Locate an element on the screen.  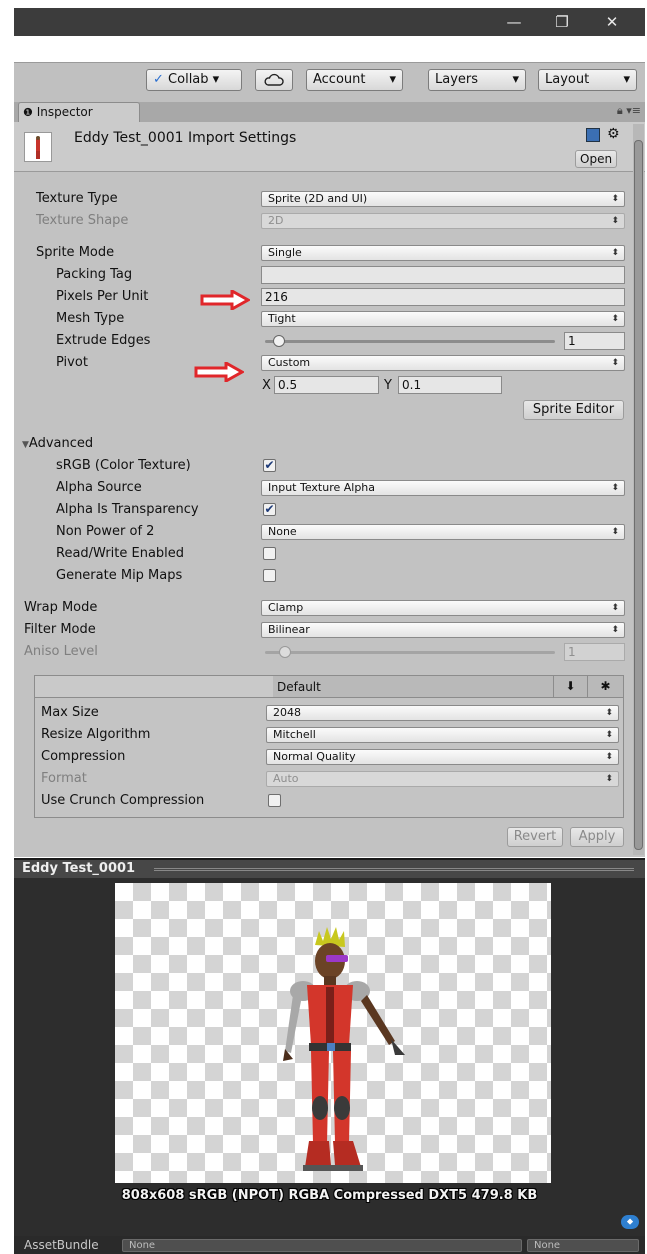
resize-algorithm-dropdown: Mitchell ⬍ is located at coordinates (442, 735).